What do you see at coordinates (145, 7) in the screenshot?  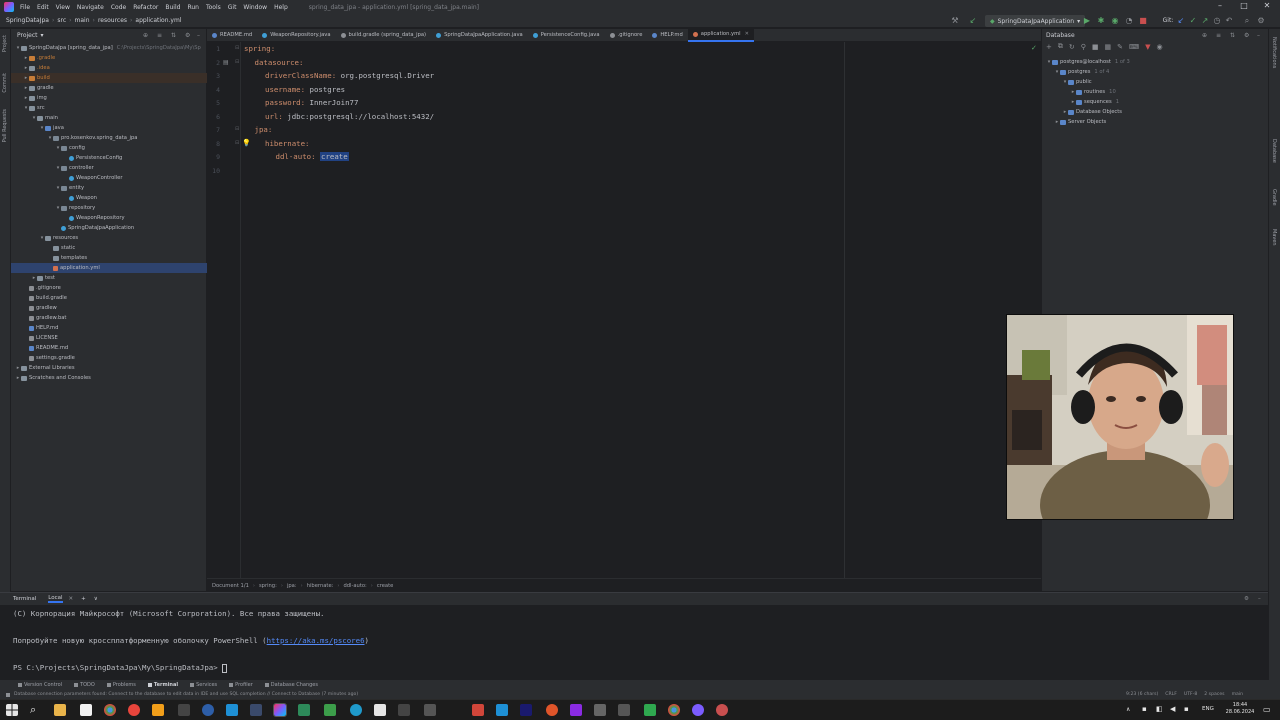 I see `menu-item-refactor: Refactor` at bounding box center [145, 7].